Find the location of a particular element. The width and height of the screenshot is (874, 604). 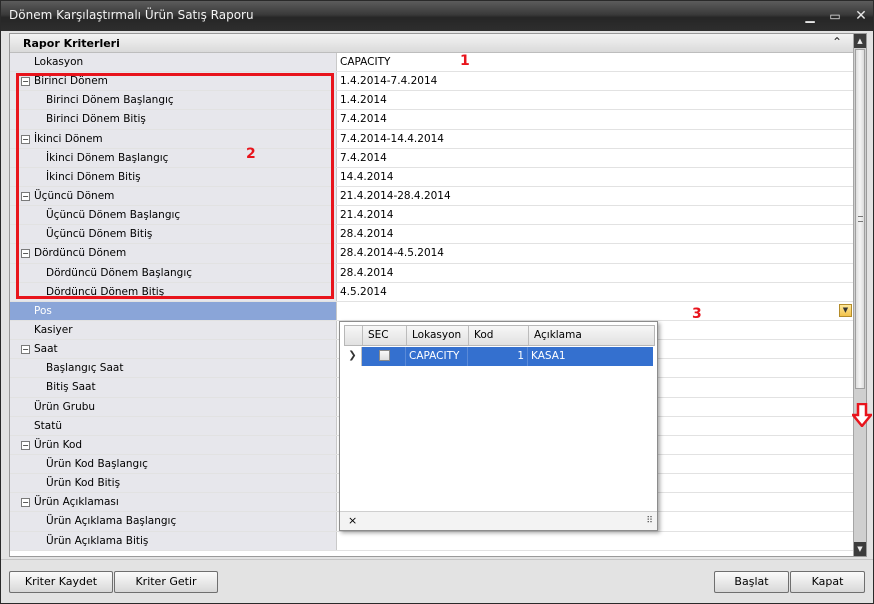

property-name-cell: Üçüncü Dönem Başlangıç is located at coordinates (173, 215).